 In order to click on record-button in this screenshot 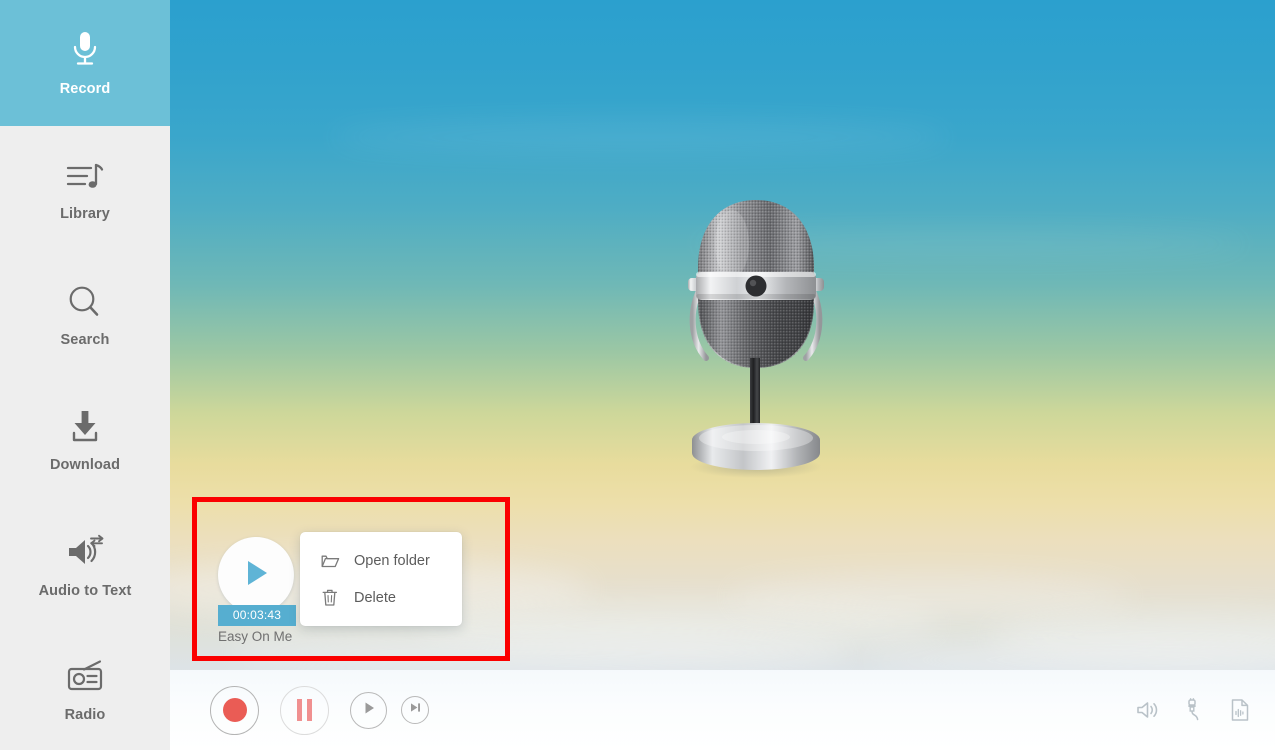, I will do `click(234, 710)`.